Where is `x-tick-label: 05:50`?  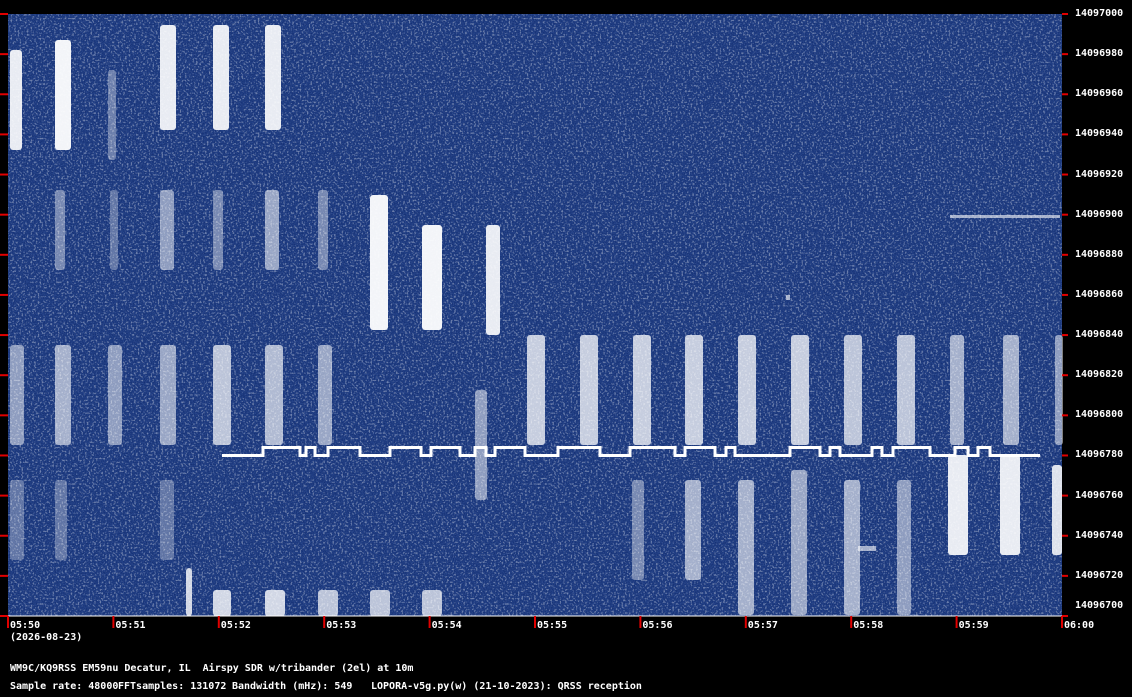
x-tick-label: 05:50 is located at coordinates (25, 625).